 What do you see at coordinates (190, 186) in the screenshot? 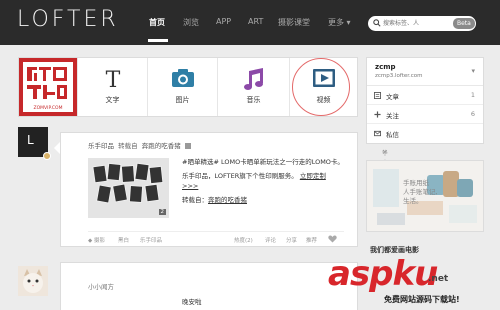
I see `more-link: >>>` at bounding box center [190, 186].